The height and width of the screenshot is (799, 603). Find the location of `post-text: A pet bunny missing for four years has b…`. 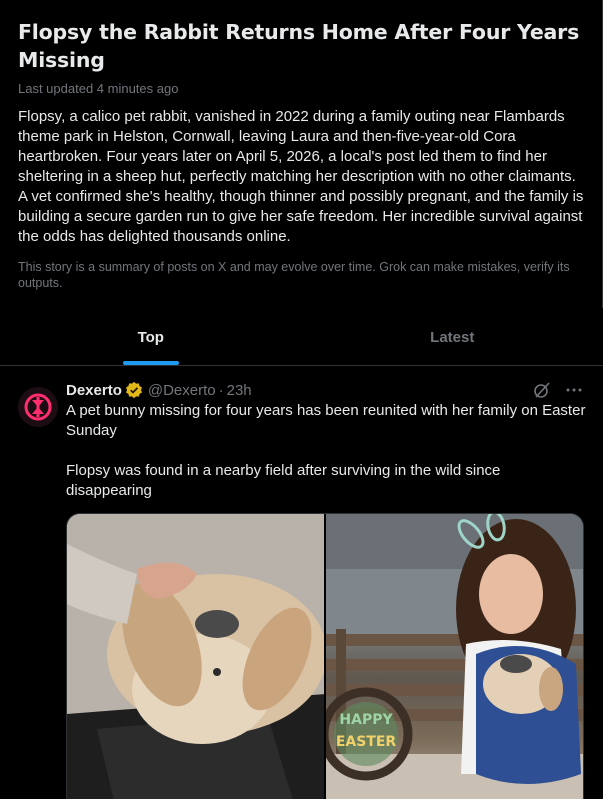

post-text: A pet bunny missing for four years has b… is located at coordinates (326, 450).